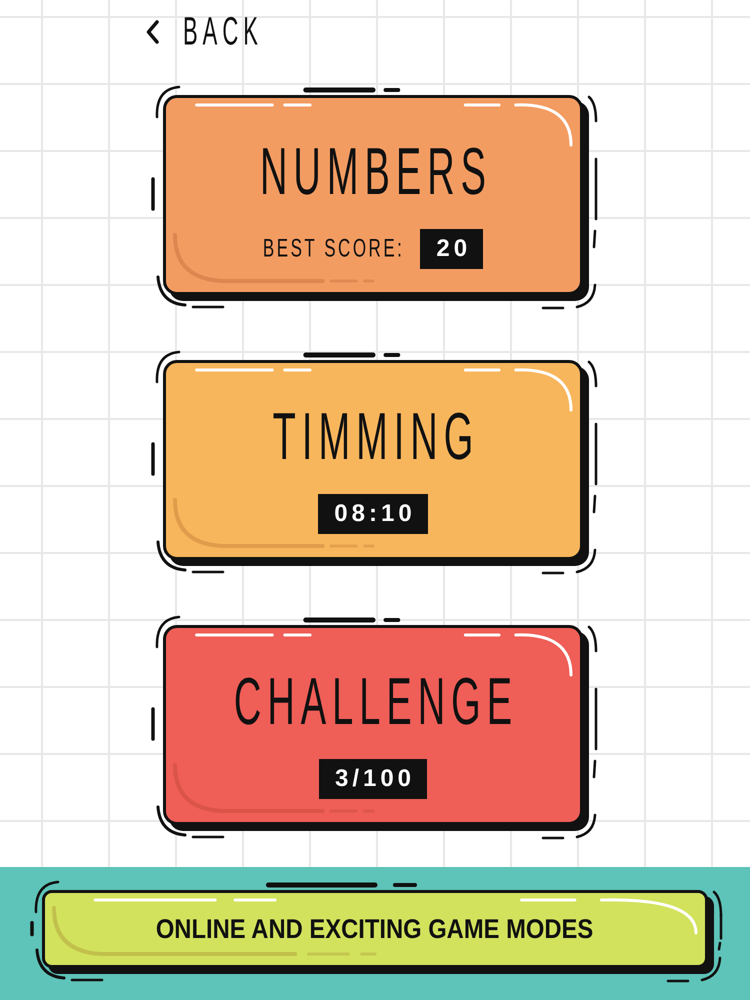 This screenshot has width=750, height=1000. I want to click on mode-title: NUMBERS, so click(375, 173).